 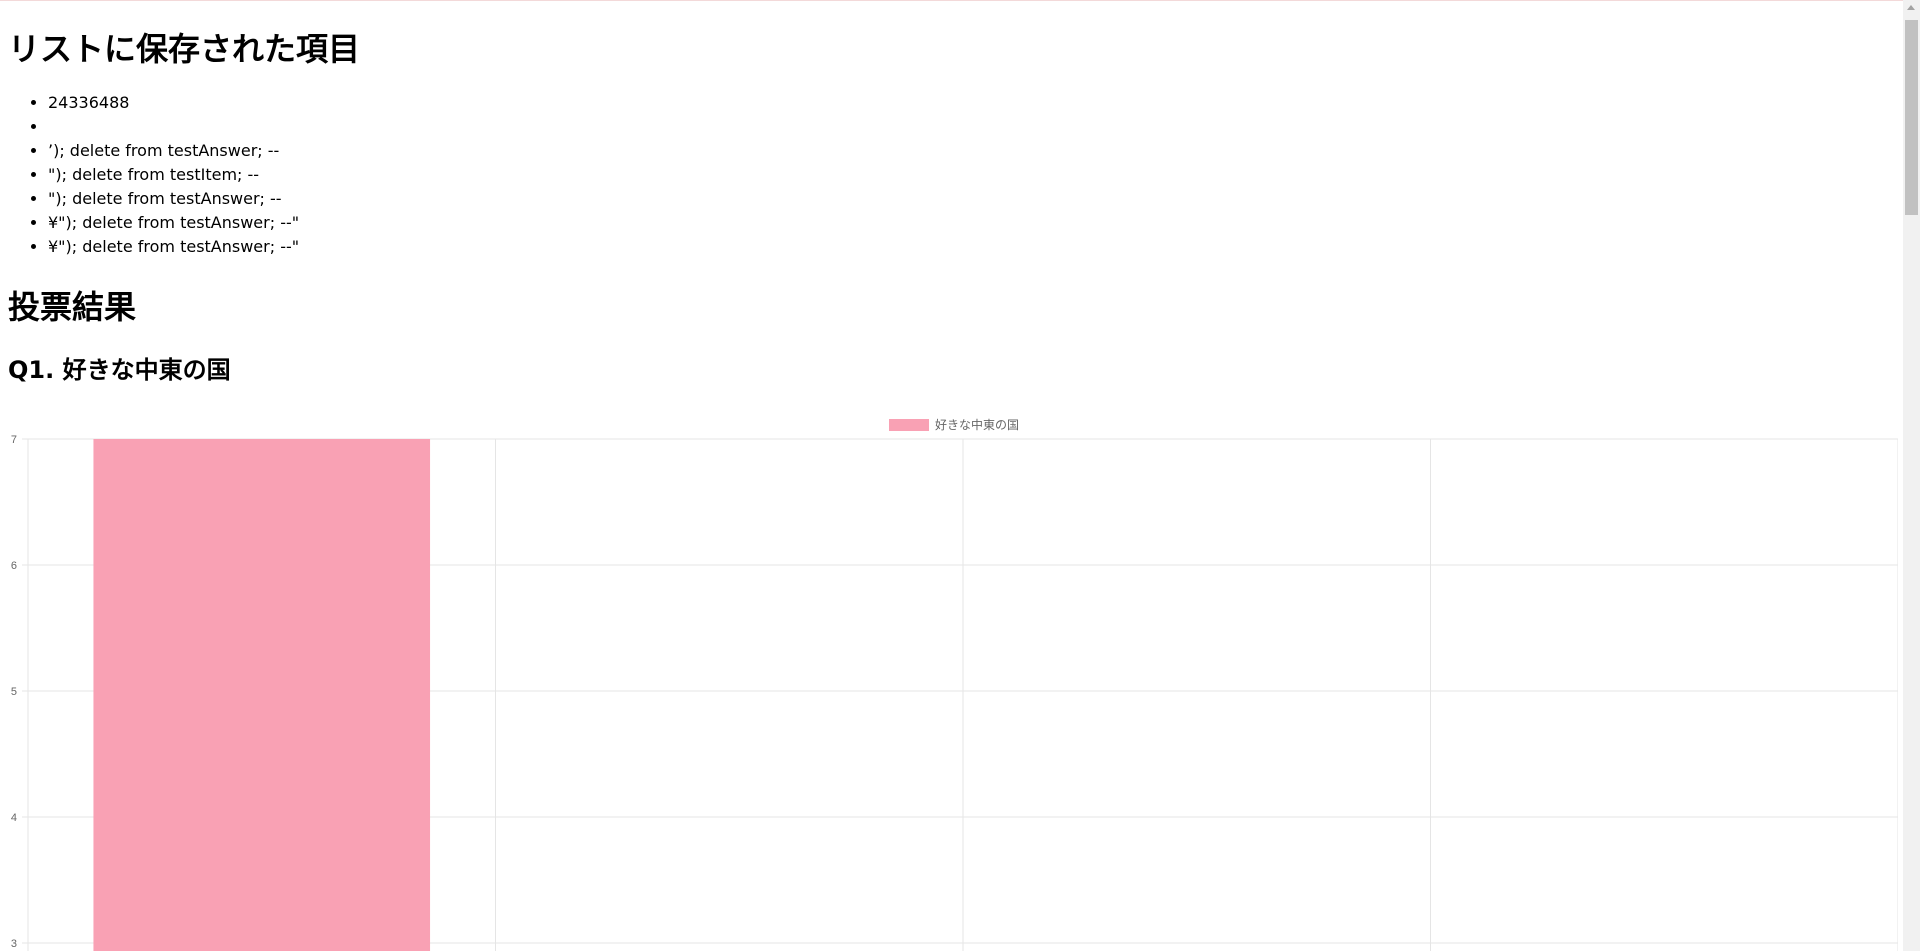 What do you see at coordinates (960, 0) in the screenshot?
I see `top-border` at bounding box center [960, 0].